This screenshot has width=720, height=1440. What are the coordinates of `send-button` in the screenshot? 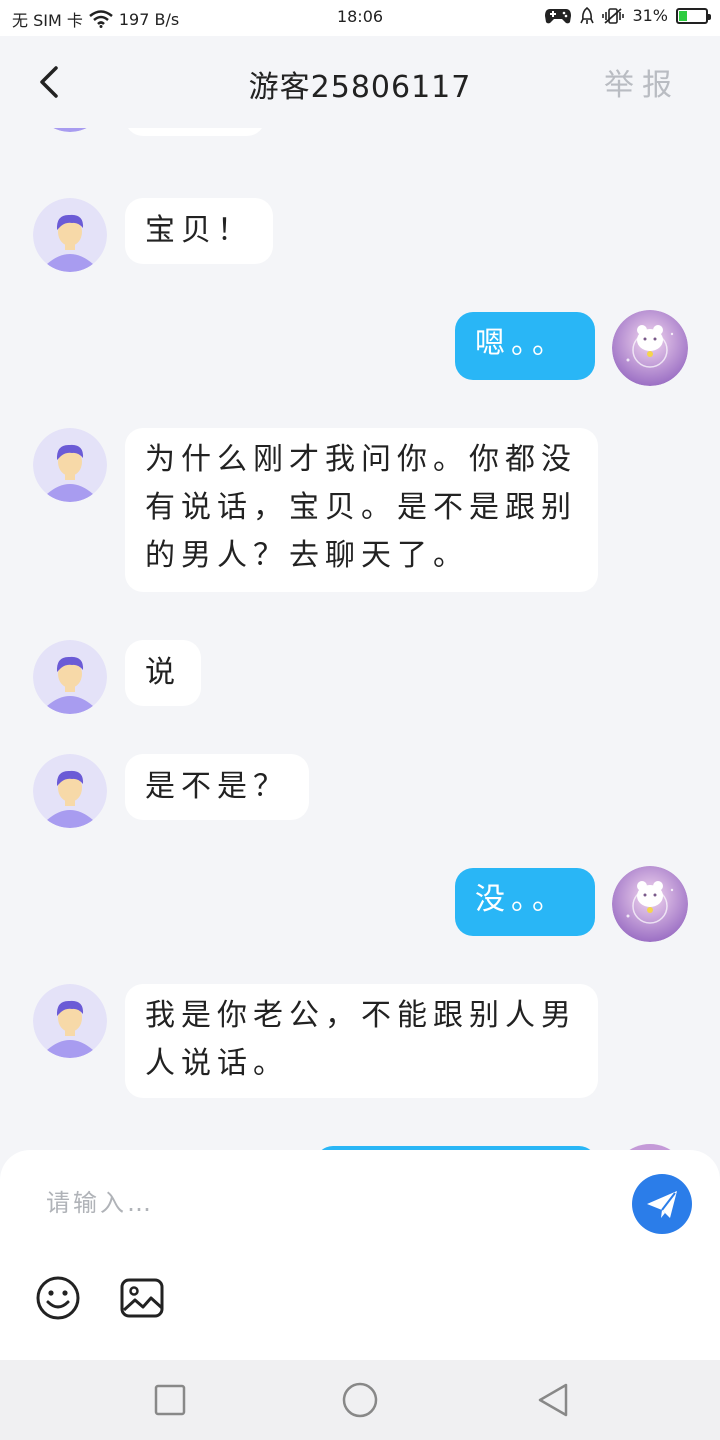 It's located at (662, 1204).